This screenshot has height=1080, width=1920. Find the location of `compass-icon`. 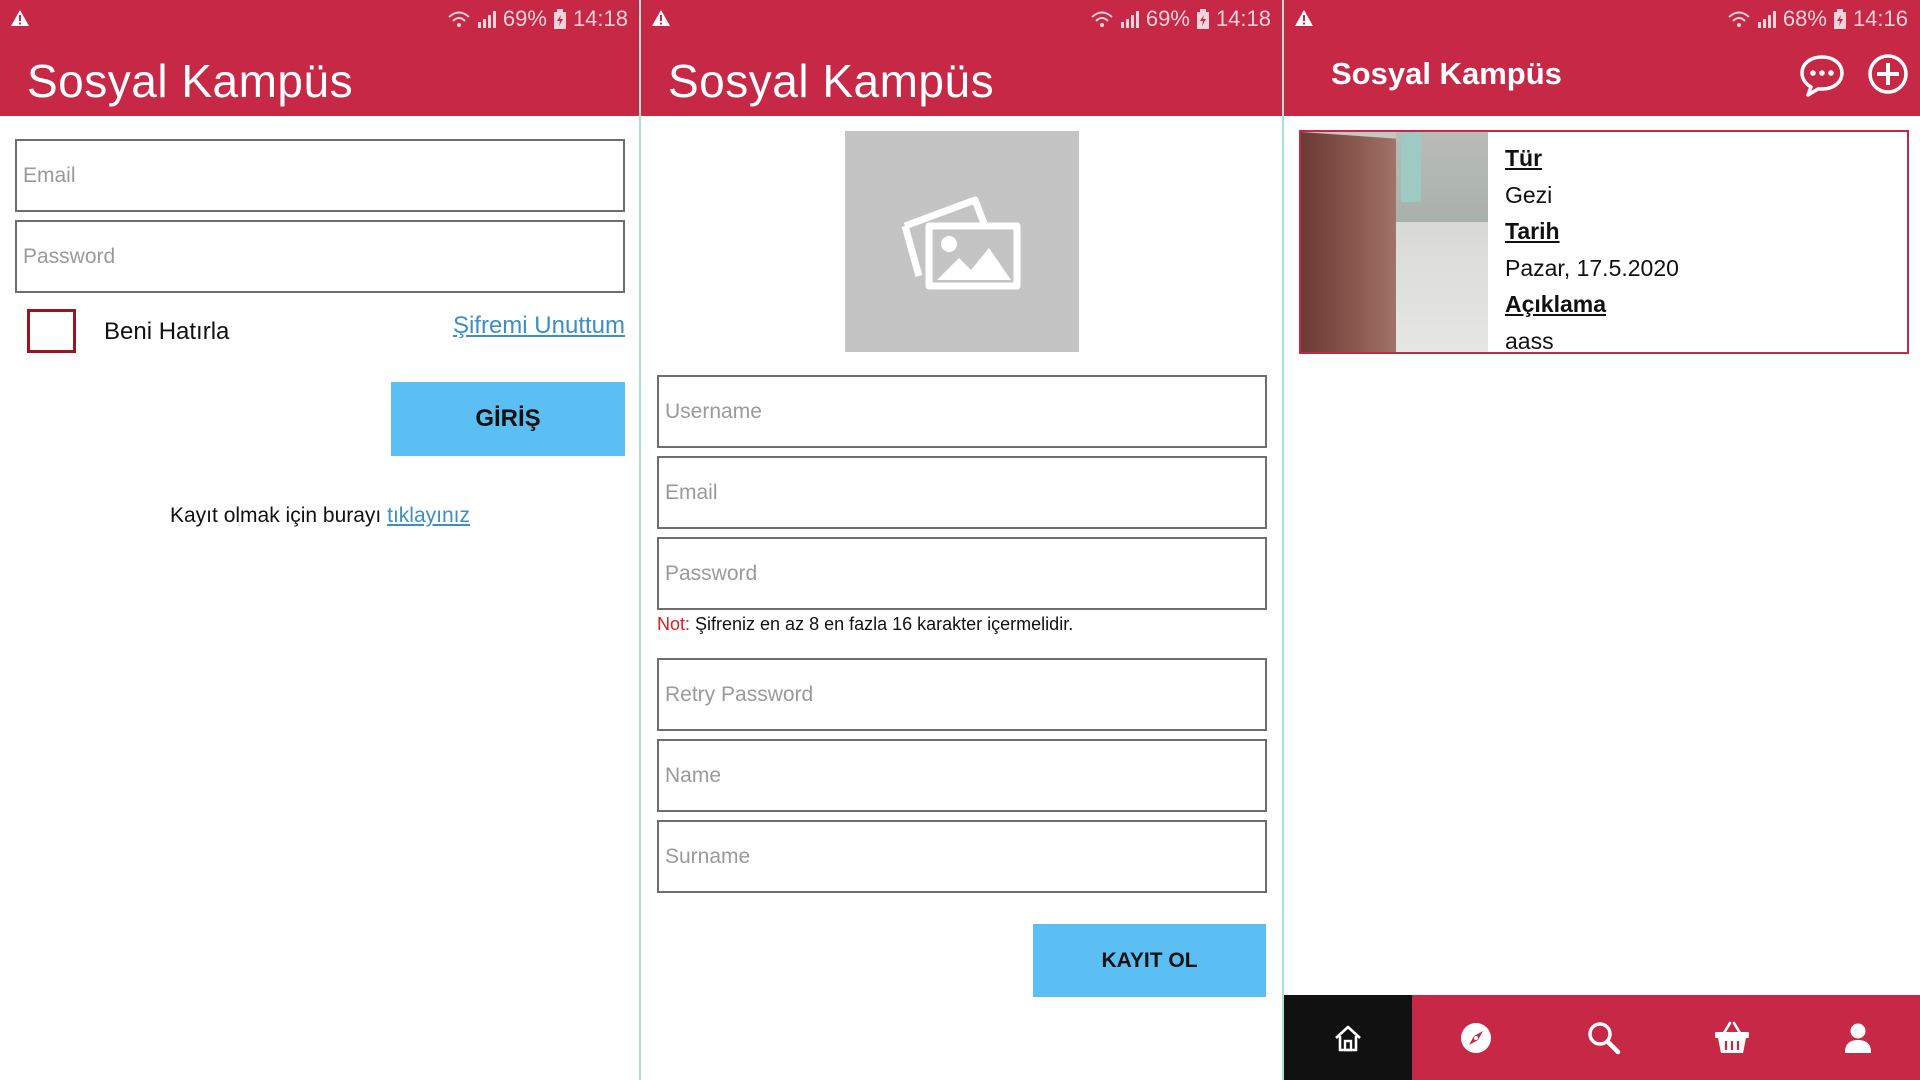

compass-icon is located at coordinates (1476, 1037).